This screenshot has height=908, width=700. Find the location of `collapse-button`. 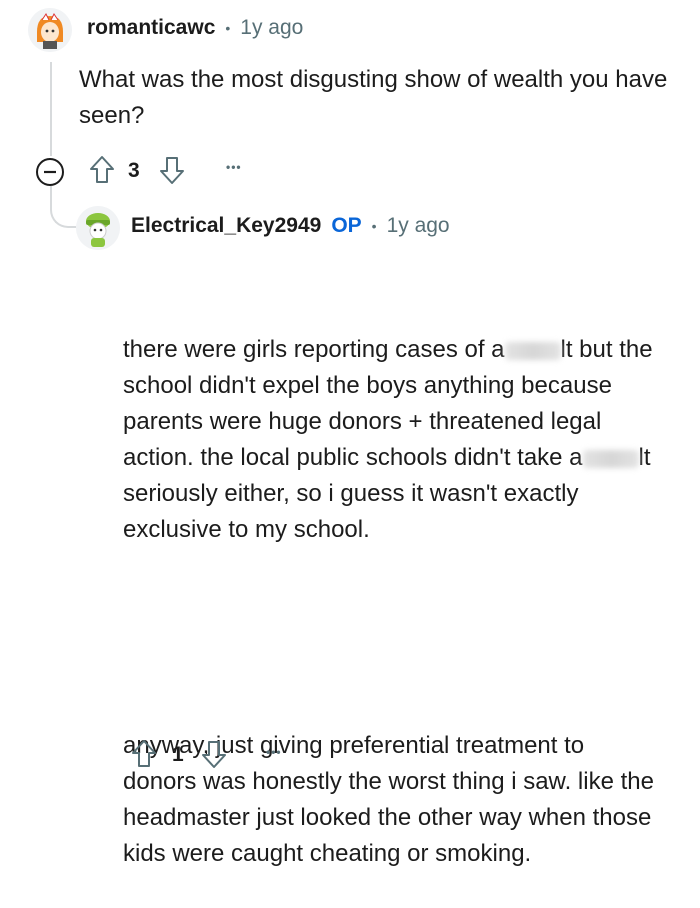

collapse-button is located at coordinates (50, 172).